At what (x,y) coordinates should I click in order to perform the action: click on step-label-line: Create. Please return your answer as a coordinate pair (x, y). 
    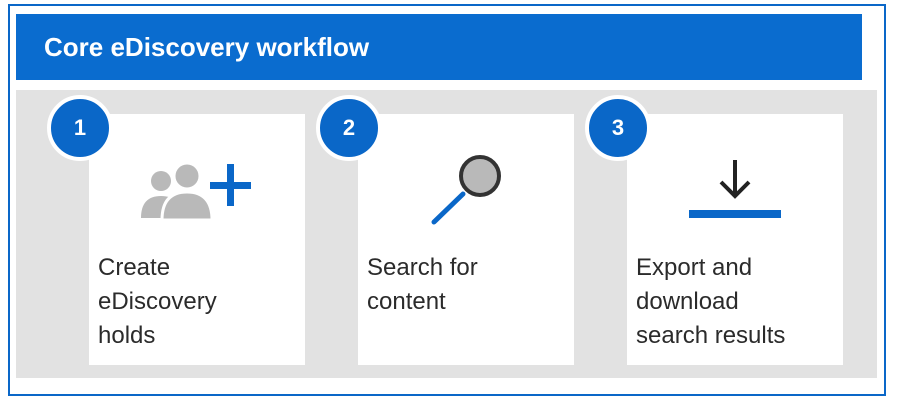
    Looking at the image, I should click on (134, 267).